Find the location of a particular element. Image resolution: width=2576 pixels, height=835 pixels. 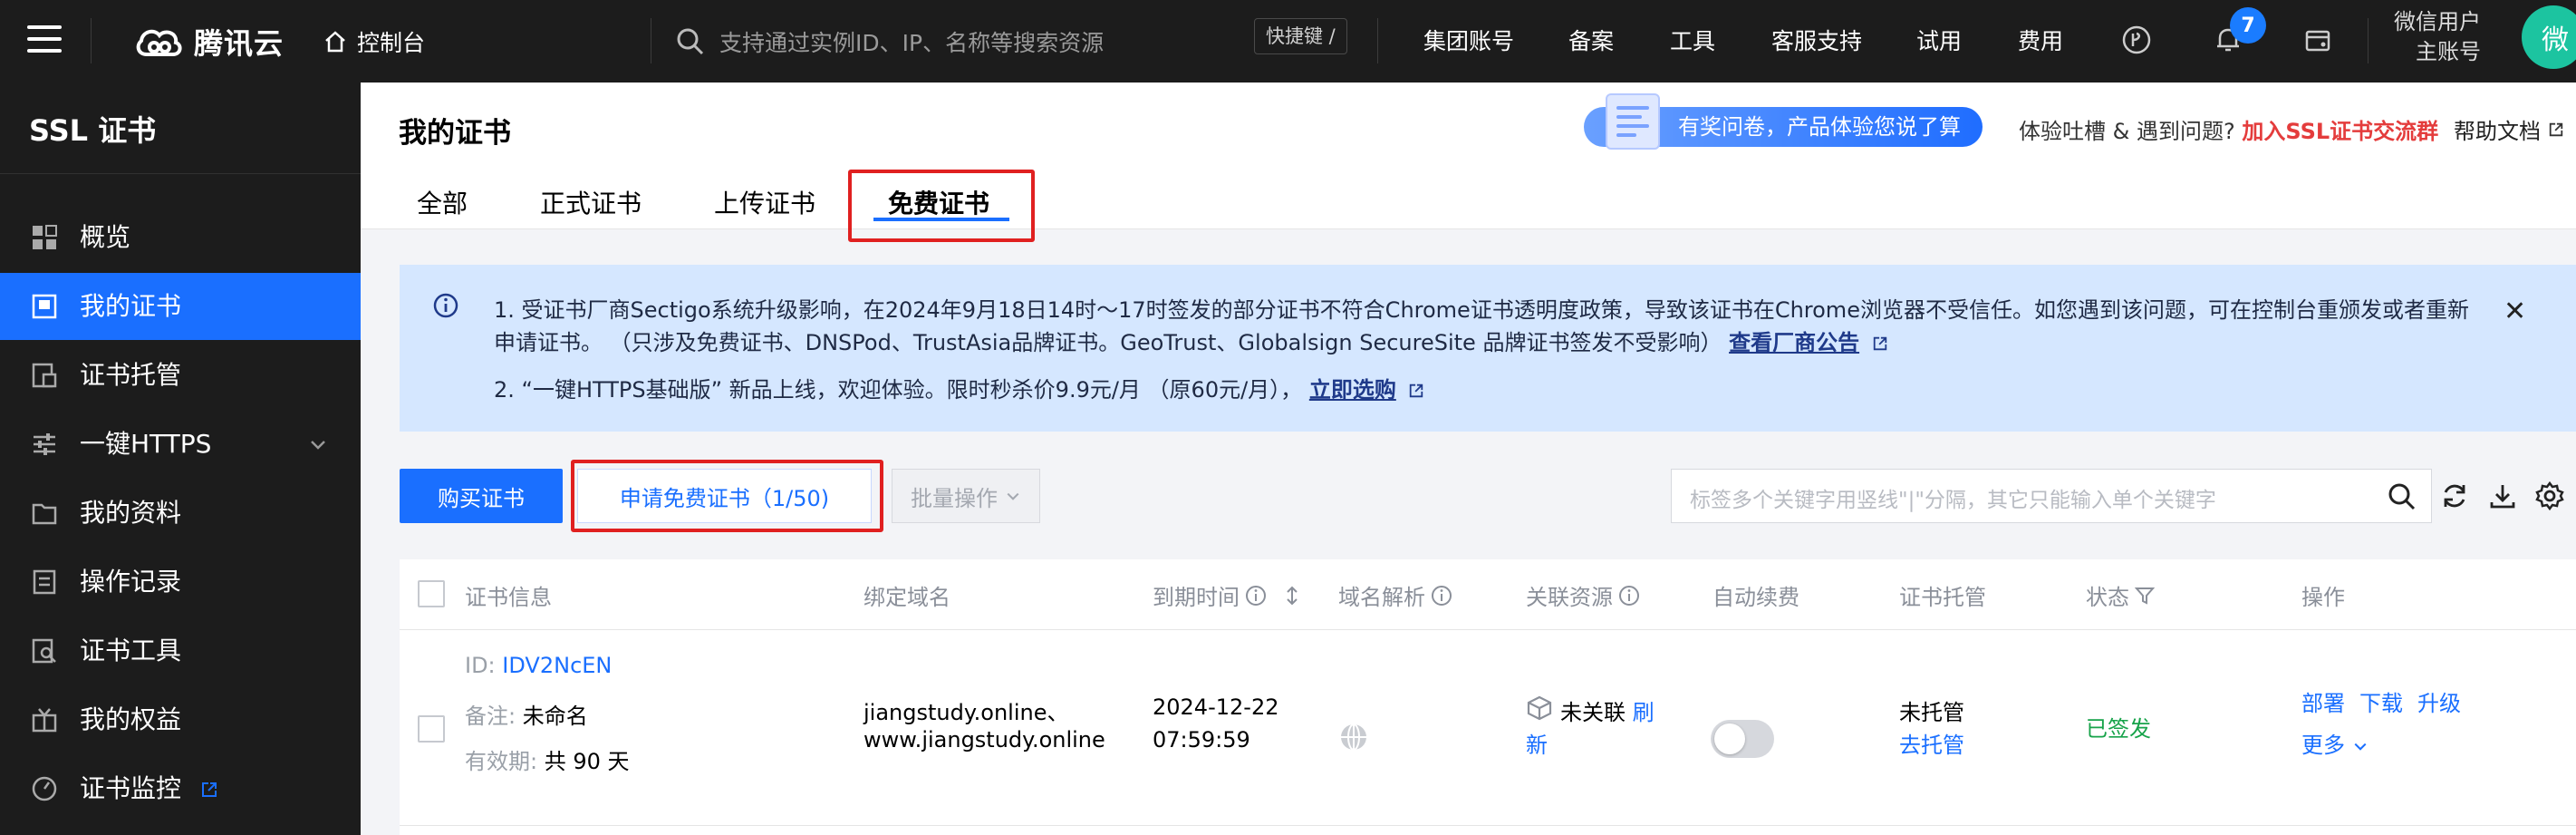

upgrade-link: 升级 is located at coordinates (2439, 701).